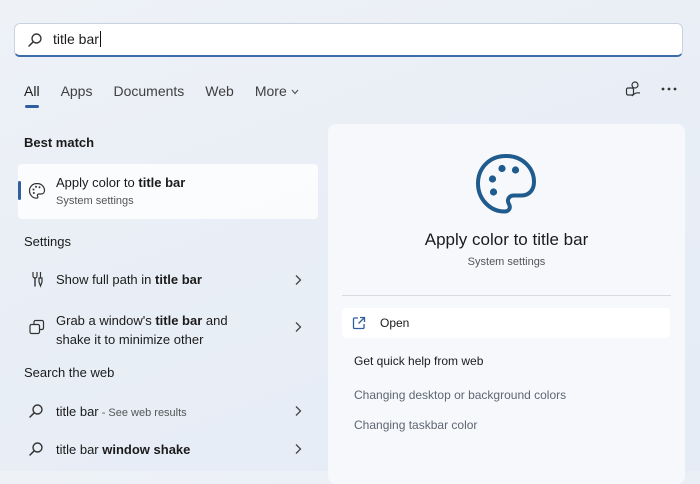  Describe the element at coordinates (395, 323) in the screenshot. I see `open-label: Open` at that location.